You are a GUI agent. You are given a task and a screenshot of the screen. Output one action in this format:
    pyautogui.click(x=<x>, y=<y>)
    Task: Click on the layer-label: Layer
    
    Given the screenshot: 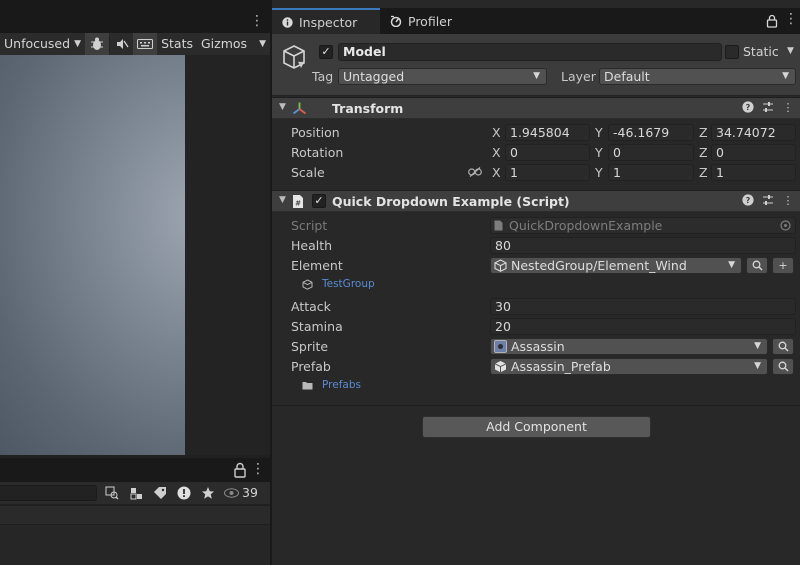 What is the action you would take?
    pyautogui.click(x=578, y=76)
    